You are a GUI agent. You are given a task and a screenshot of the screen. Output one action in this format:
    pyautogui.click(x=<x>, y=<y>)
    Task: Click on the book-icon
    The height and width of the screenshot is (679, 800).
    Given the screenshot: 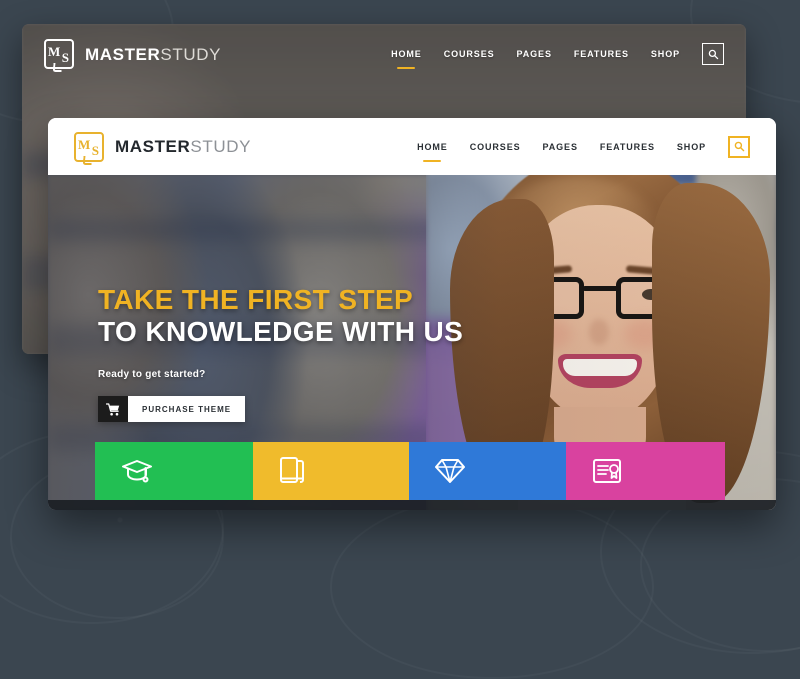 What is the action you would take?
    pyautogui.click(x=292, y=470)
    